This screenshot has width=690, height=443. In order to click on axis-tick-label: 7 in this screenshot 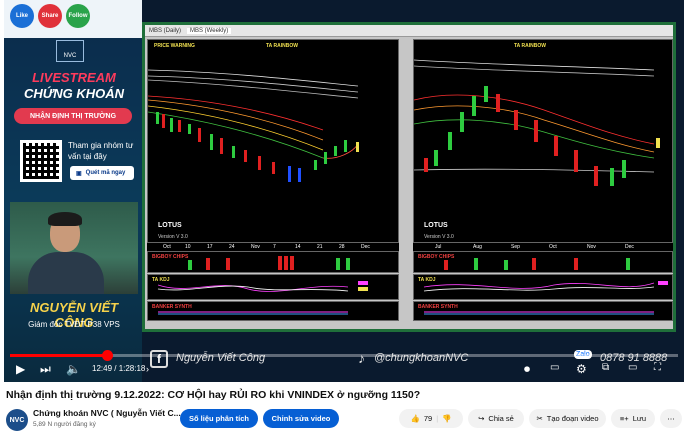, I will do `click(274, 247)`.